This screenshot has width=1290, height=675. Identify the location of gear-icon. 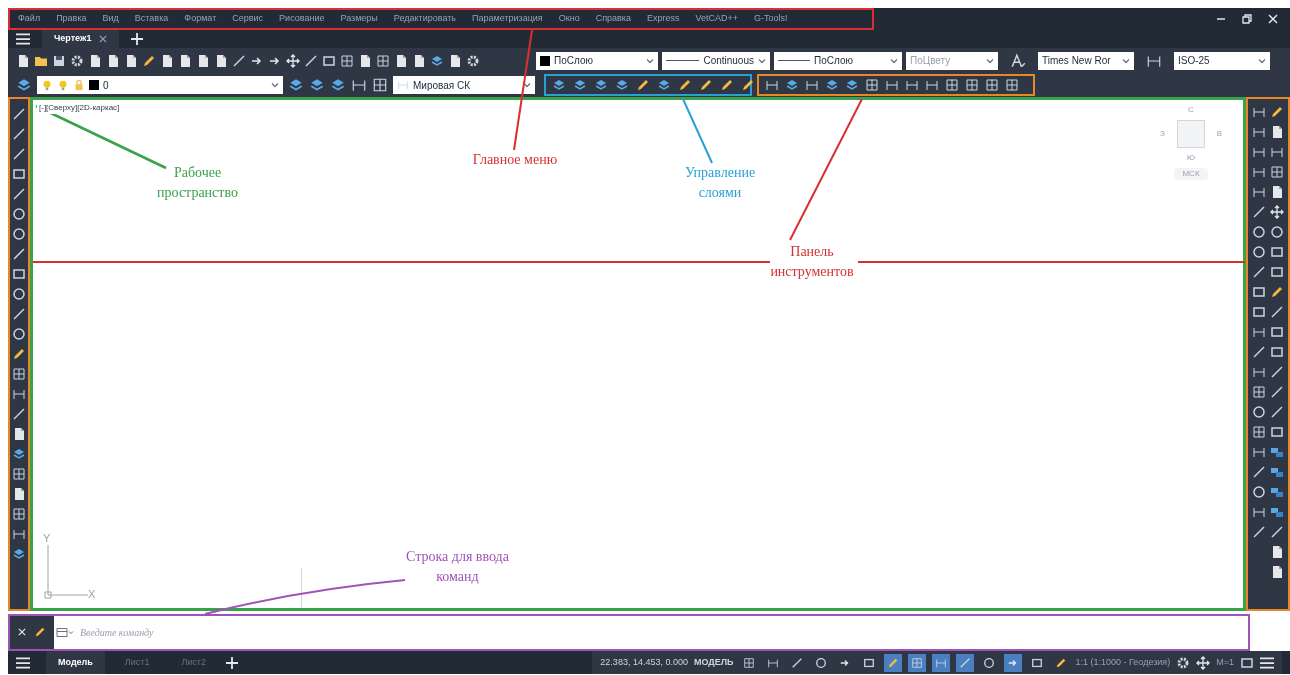
(77, 60).